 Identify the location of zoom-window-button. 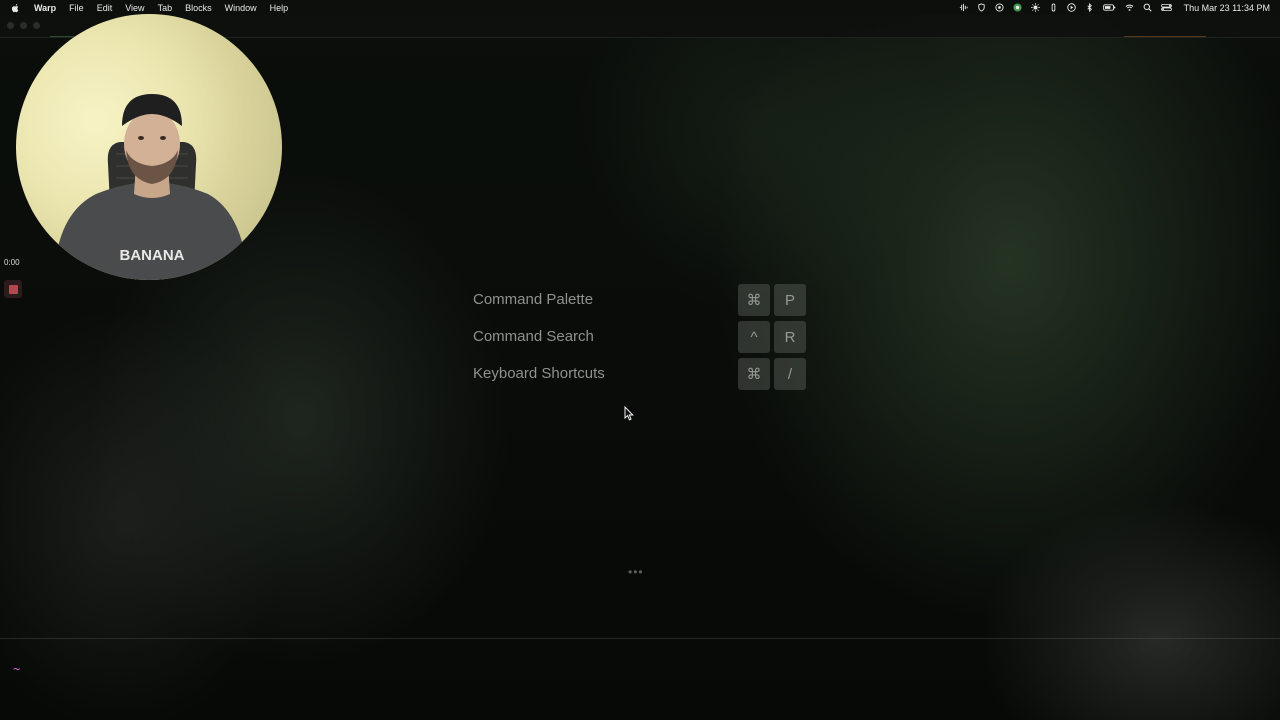
(36, 25).